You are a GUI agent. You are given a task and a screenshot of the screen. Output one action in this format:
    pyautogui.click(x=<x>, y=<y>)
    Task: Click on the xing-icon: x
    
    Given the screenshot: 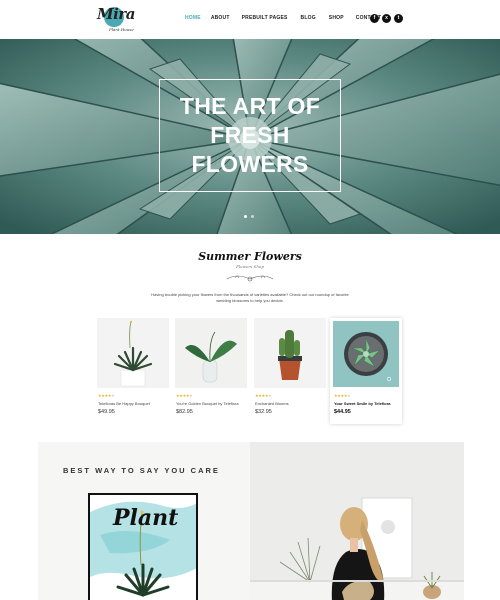 What is the action you would take?
    pyautogui.click(x=386, y=18)
    